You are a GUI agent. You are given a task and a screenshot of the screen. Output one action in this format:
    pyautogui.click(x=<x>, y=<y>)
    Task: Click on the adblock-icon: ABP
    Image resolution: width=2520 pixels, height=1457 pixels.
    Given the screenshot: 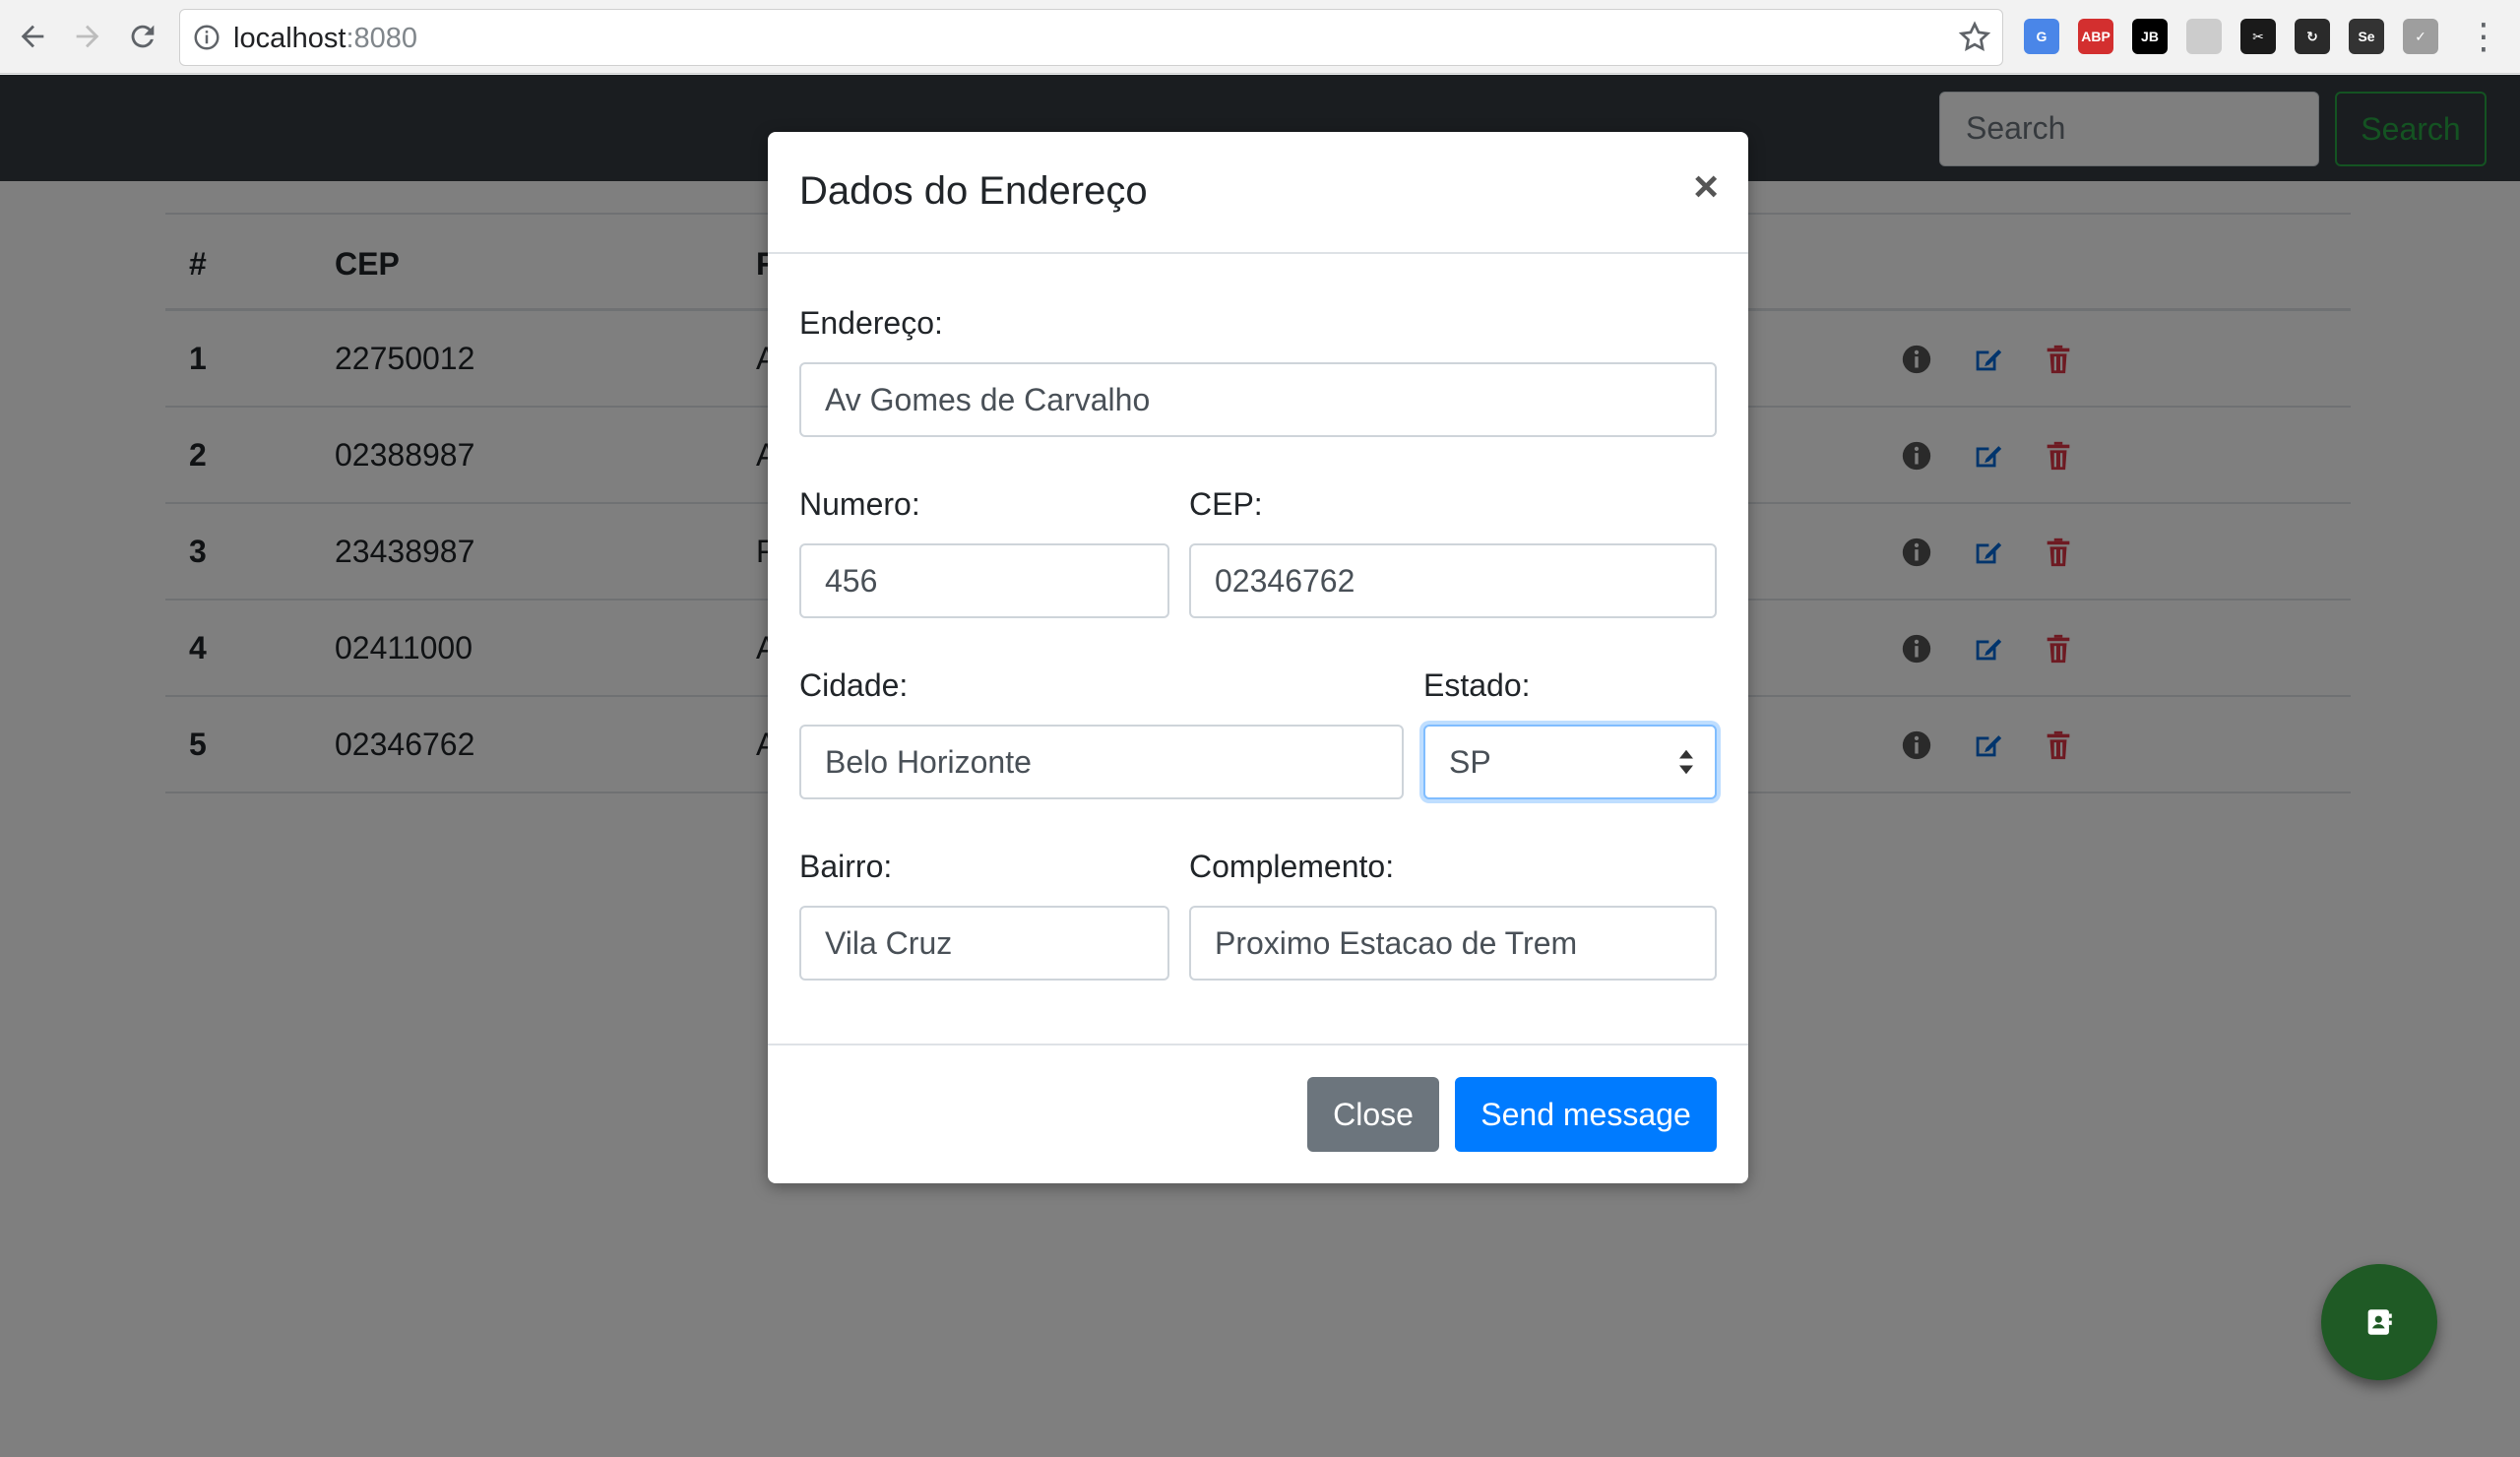 What is the action you would take?
    pyautogui.click(x=2095, y=36)
    